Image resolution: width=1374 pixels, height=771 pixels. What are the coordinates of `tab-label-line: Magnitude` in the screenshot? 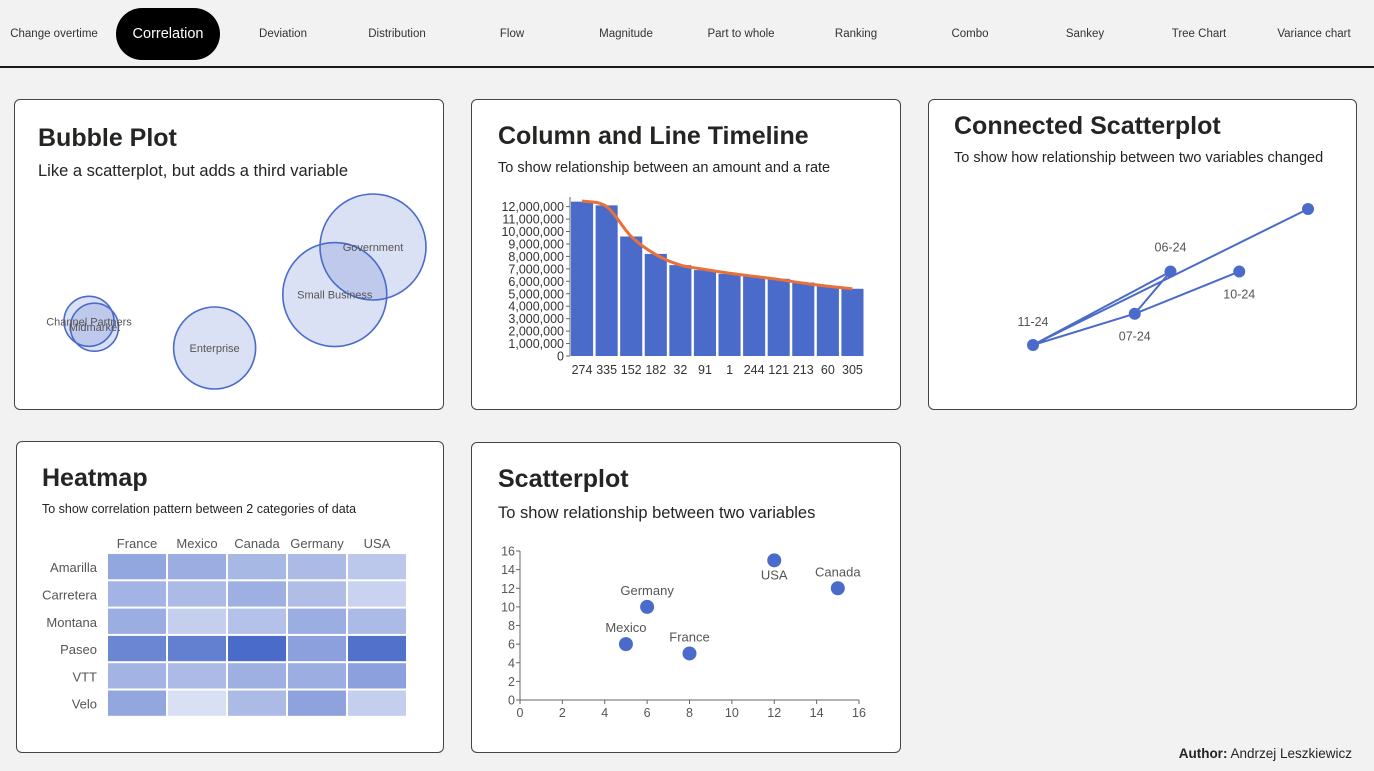 It's located at (626, 34).